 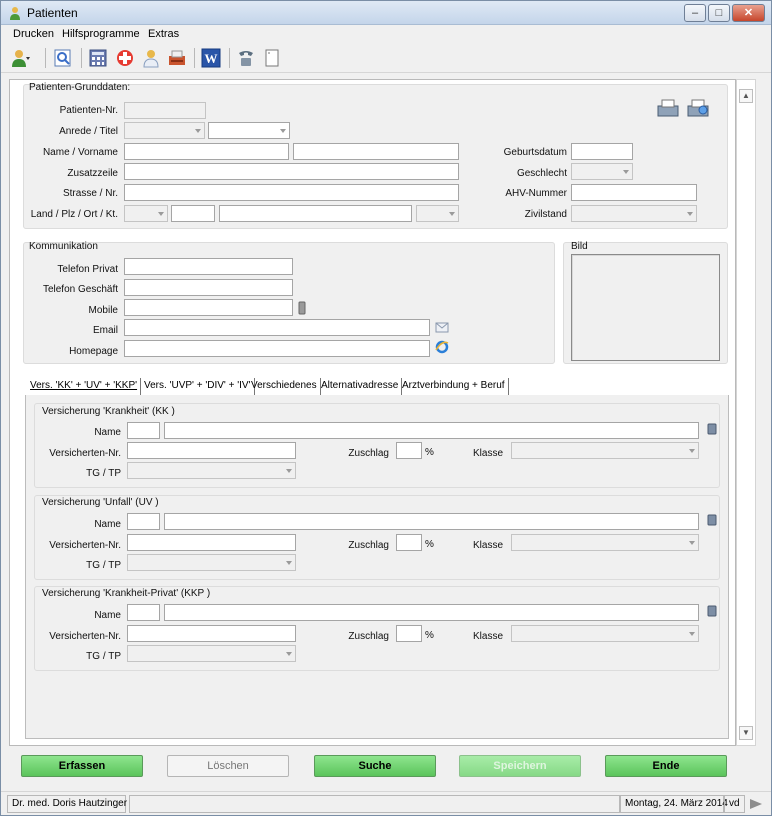 What do you see at coordinates (125, 58) in the screenshot?
I see `medical-cross-icon` at bounding box center [125, 58].